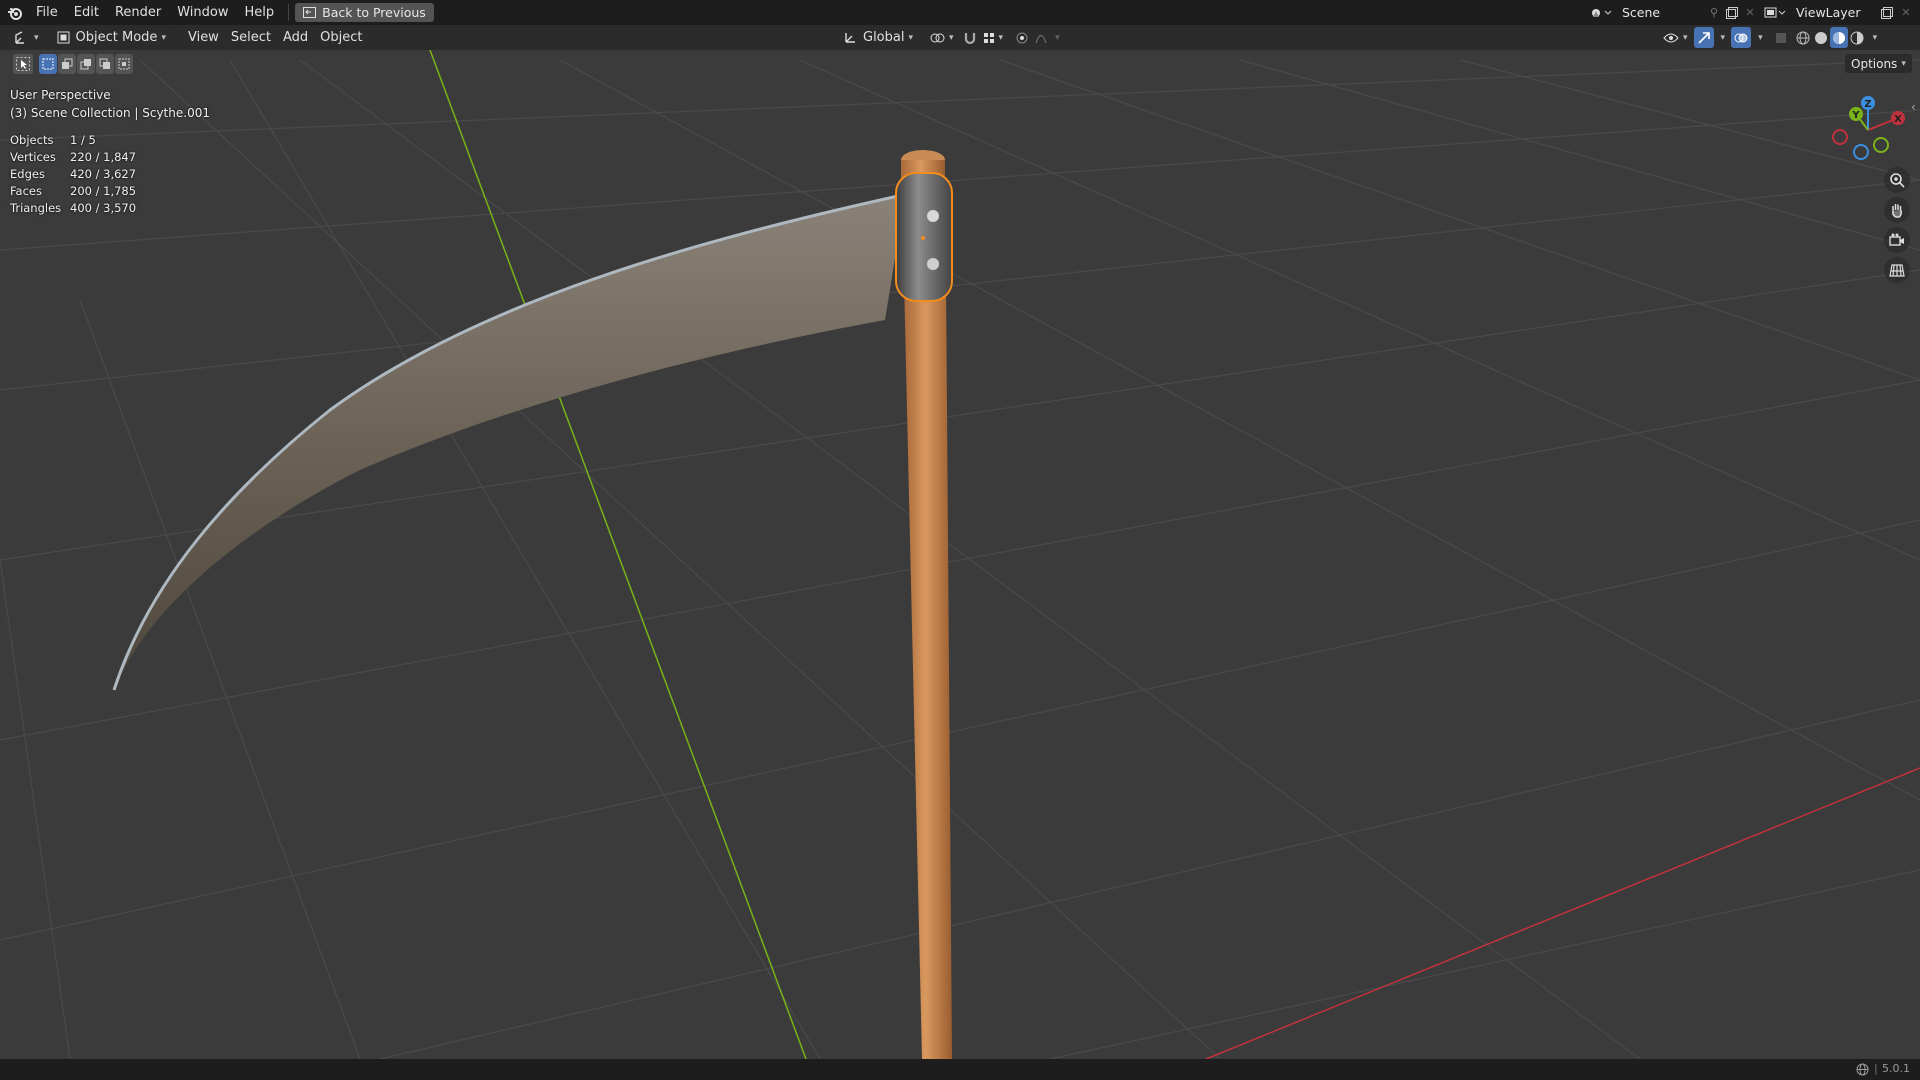 This screenshot has width=1920, height=1080. I want to click on select-subtract-icon, so click(86, 64).